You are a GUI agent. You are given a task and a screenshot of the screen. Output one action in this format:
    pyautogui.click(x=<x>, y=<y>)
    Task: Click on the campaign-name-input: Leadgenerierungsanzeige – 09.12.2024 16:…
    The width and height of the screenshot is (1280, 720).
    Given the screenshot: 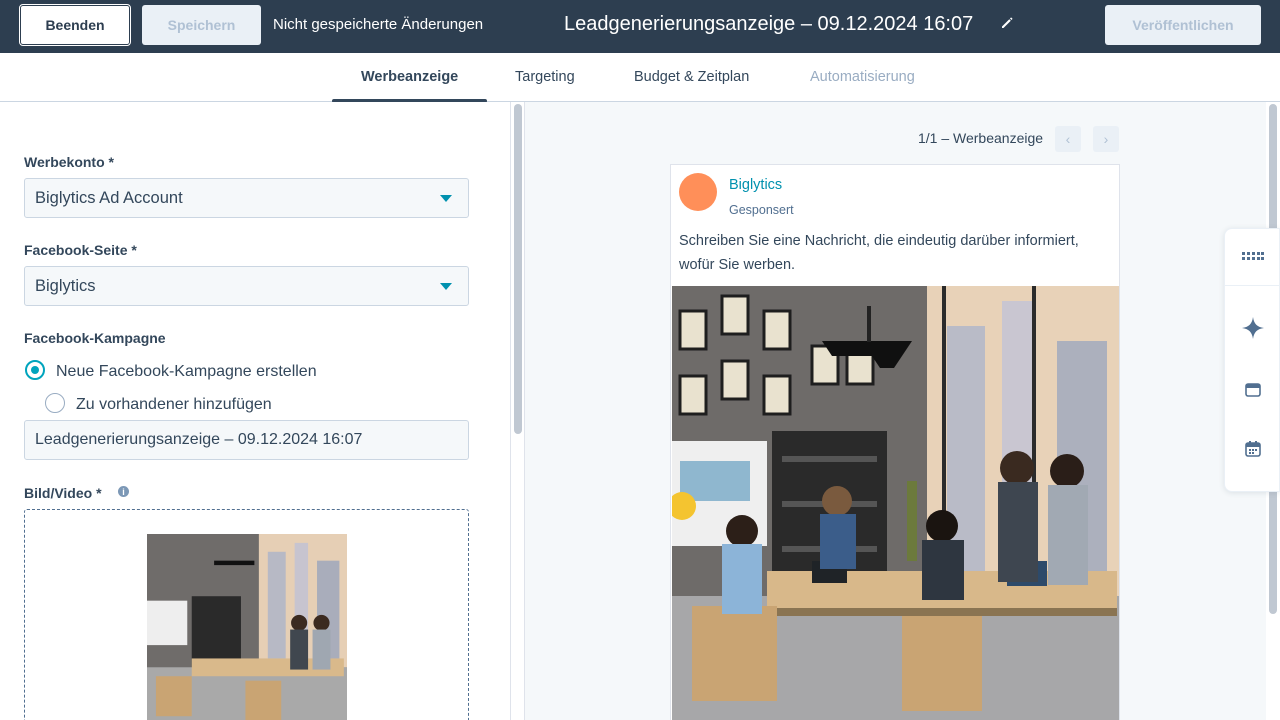 What is the action you would take?
    pyautogui.click(x=246, y=440)
    